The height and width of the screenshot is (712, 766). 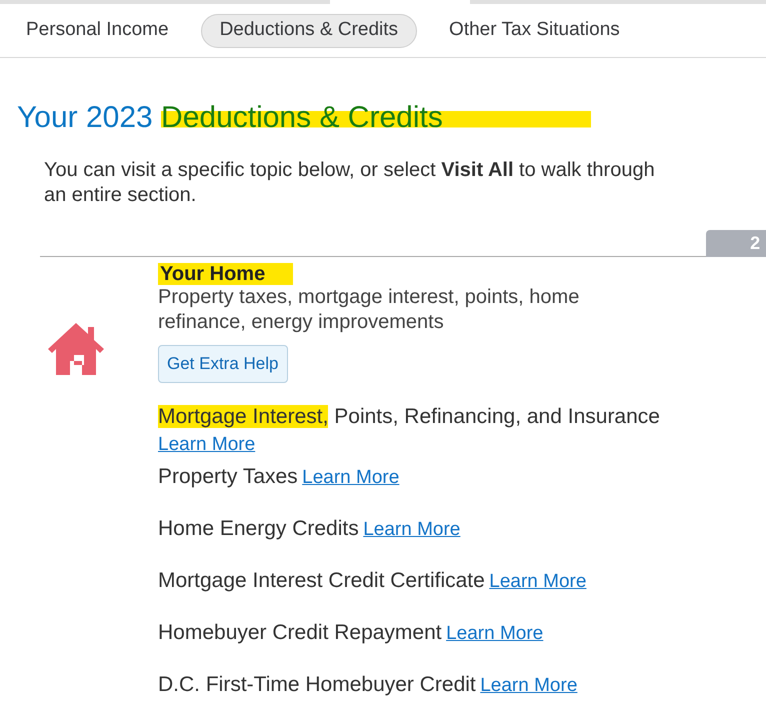 I want to click on topic-label: D.C. First-Time Homebuyer Credit, so click(x=317, y=684).